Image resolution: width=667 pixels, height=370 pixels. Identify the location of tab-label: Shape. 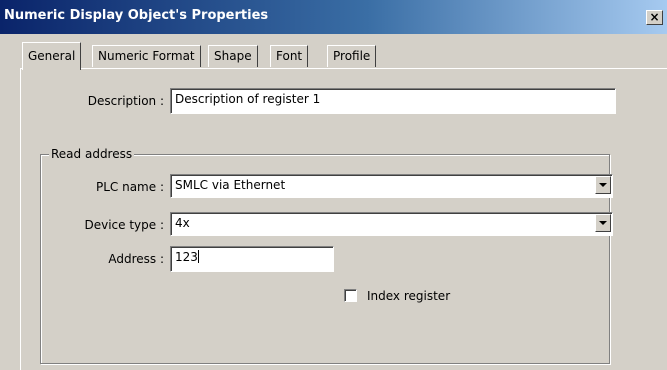
(233, 56).